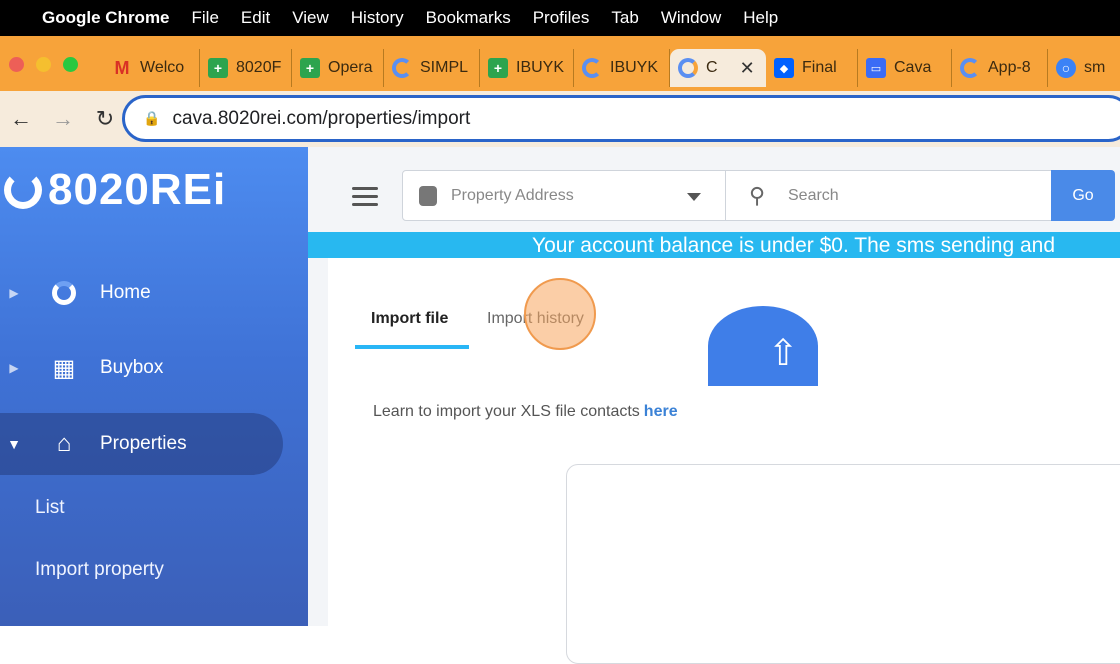 Image resolution: width=1120 pixels, height=664 pixels. I want to click on top-search-bar: Property Address ⚲ Search Go, so click(714, 189).